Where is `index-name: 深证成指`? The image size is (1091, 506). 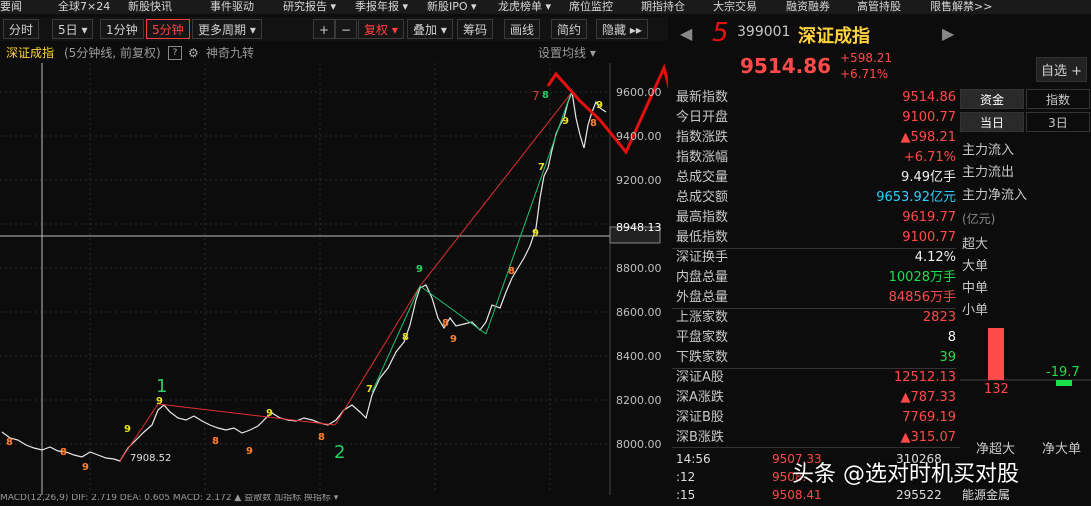 index-name: 深证成指 is located at coordinates (834, 36).